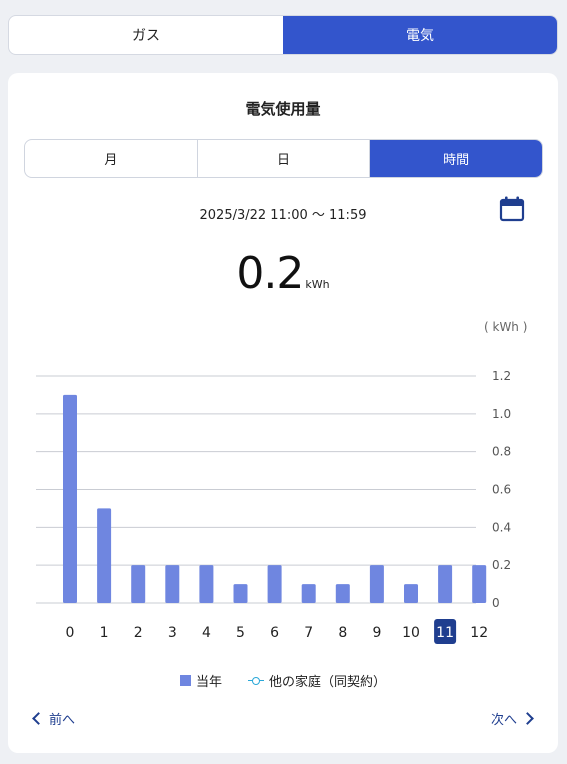 Image resolution: width=567 pixels, height=764 pixels. Describe the element at coordinates (240, 633) in the screenshot. I see `x-tick-label: 5` at that location.